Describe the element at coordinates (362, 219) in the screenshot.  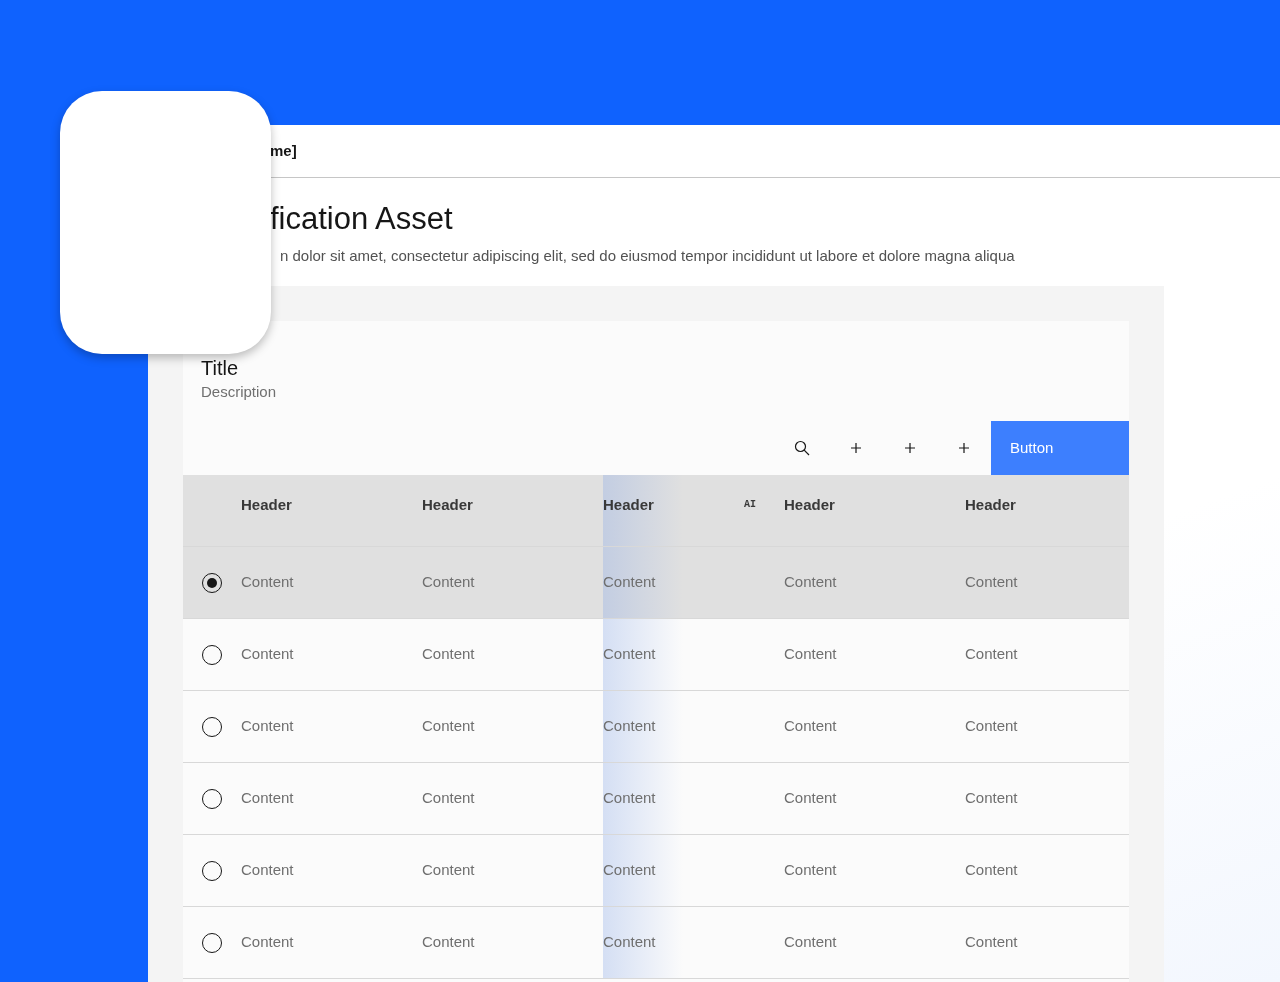
I see `page-title: fication Asset` at that location.